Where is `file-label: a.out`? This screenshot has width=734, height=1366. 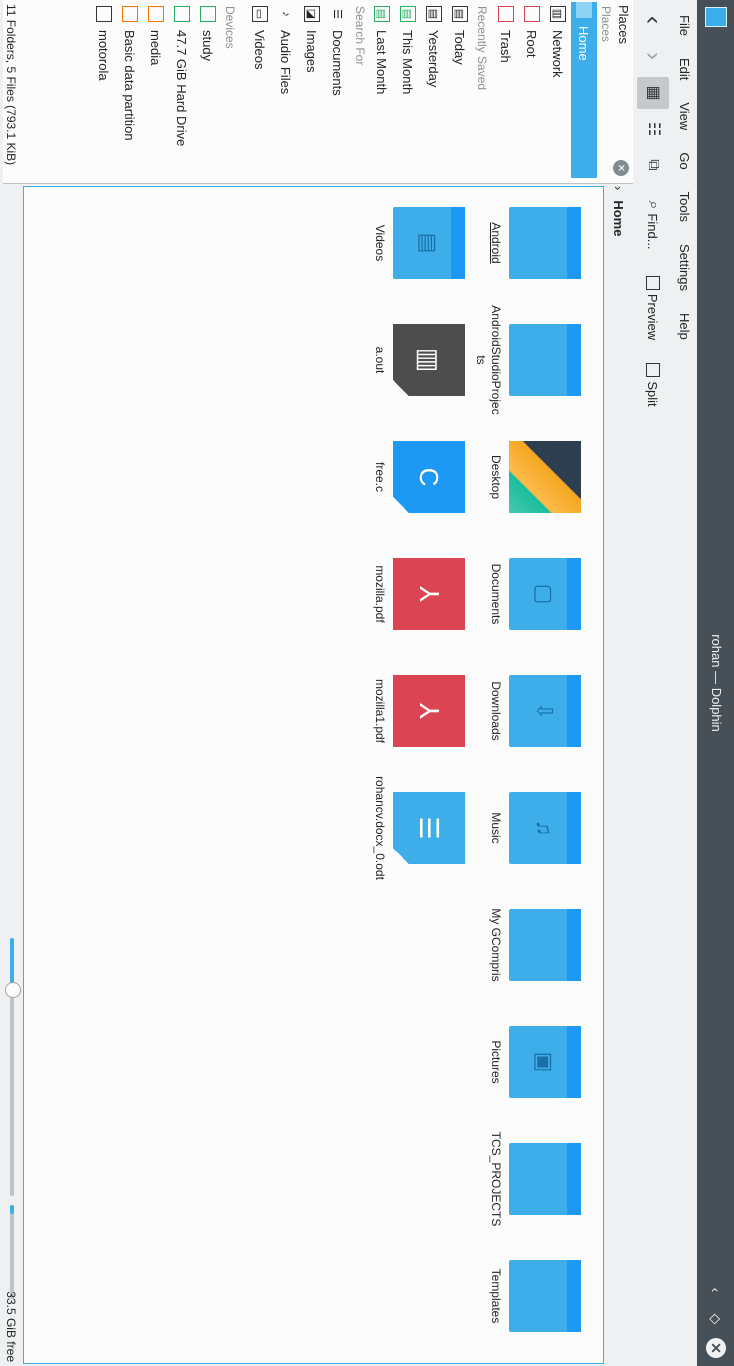
file-label: a.out is located at coordinates (380, 360).